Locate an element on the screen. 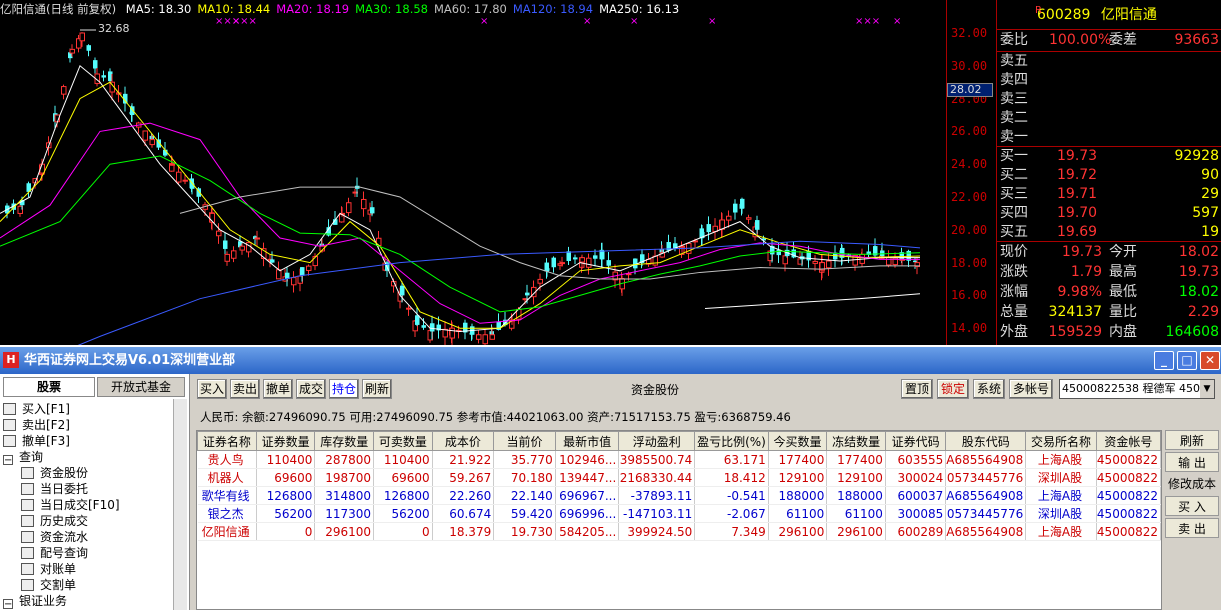 This screenshot has width=1221, height=610. toolbar-button: 成交 is located at coordinates (311, 389).